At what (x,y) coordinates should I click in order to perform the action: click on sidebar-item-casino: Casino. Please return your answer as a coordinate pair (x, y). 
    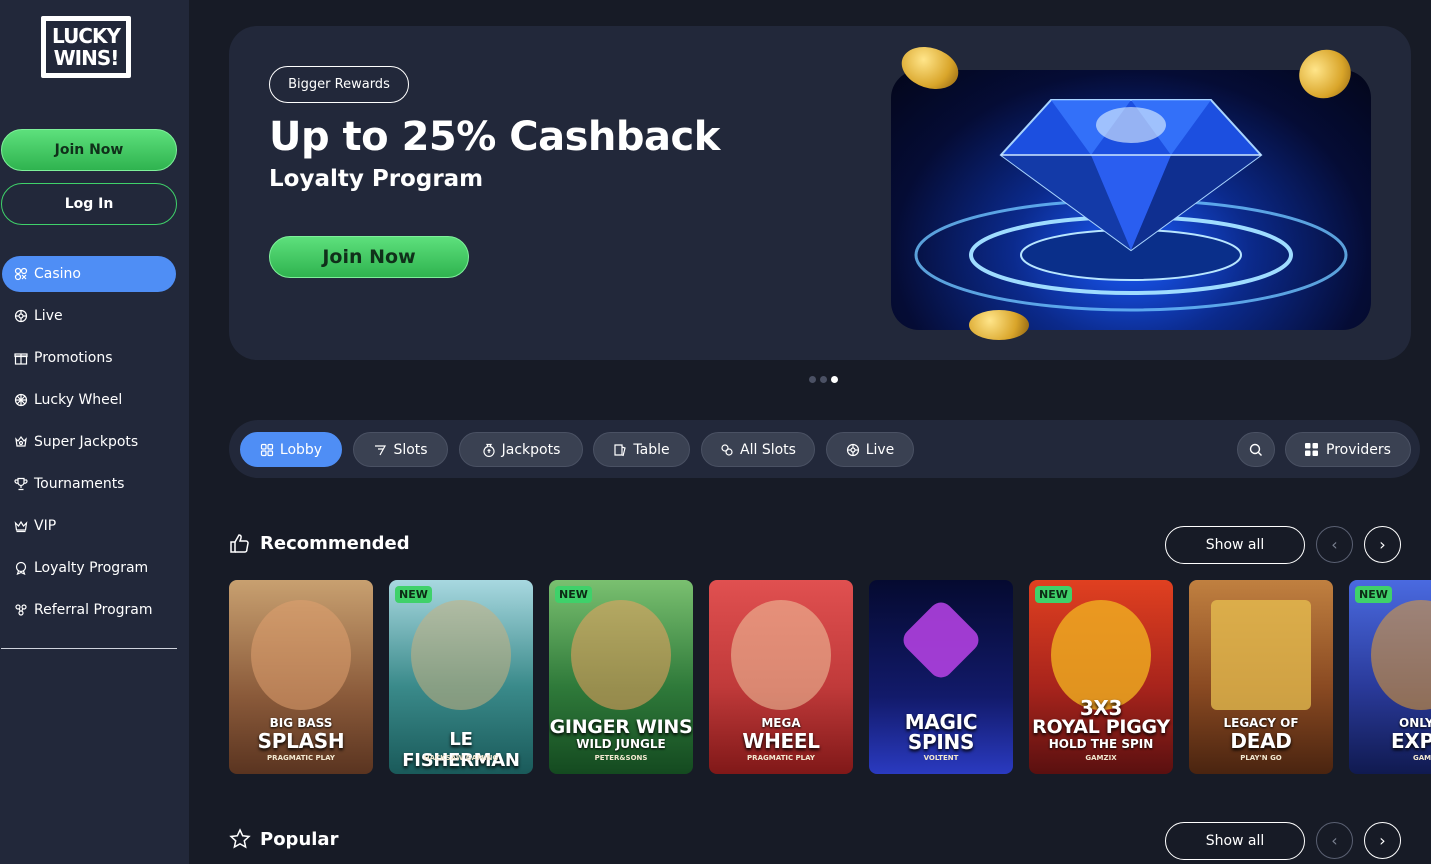
    Looking at the image, I should click on (89, 274).